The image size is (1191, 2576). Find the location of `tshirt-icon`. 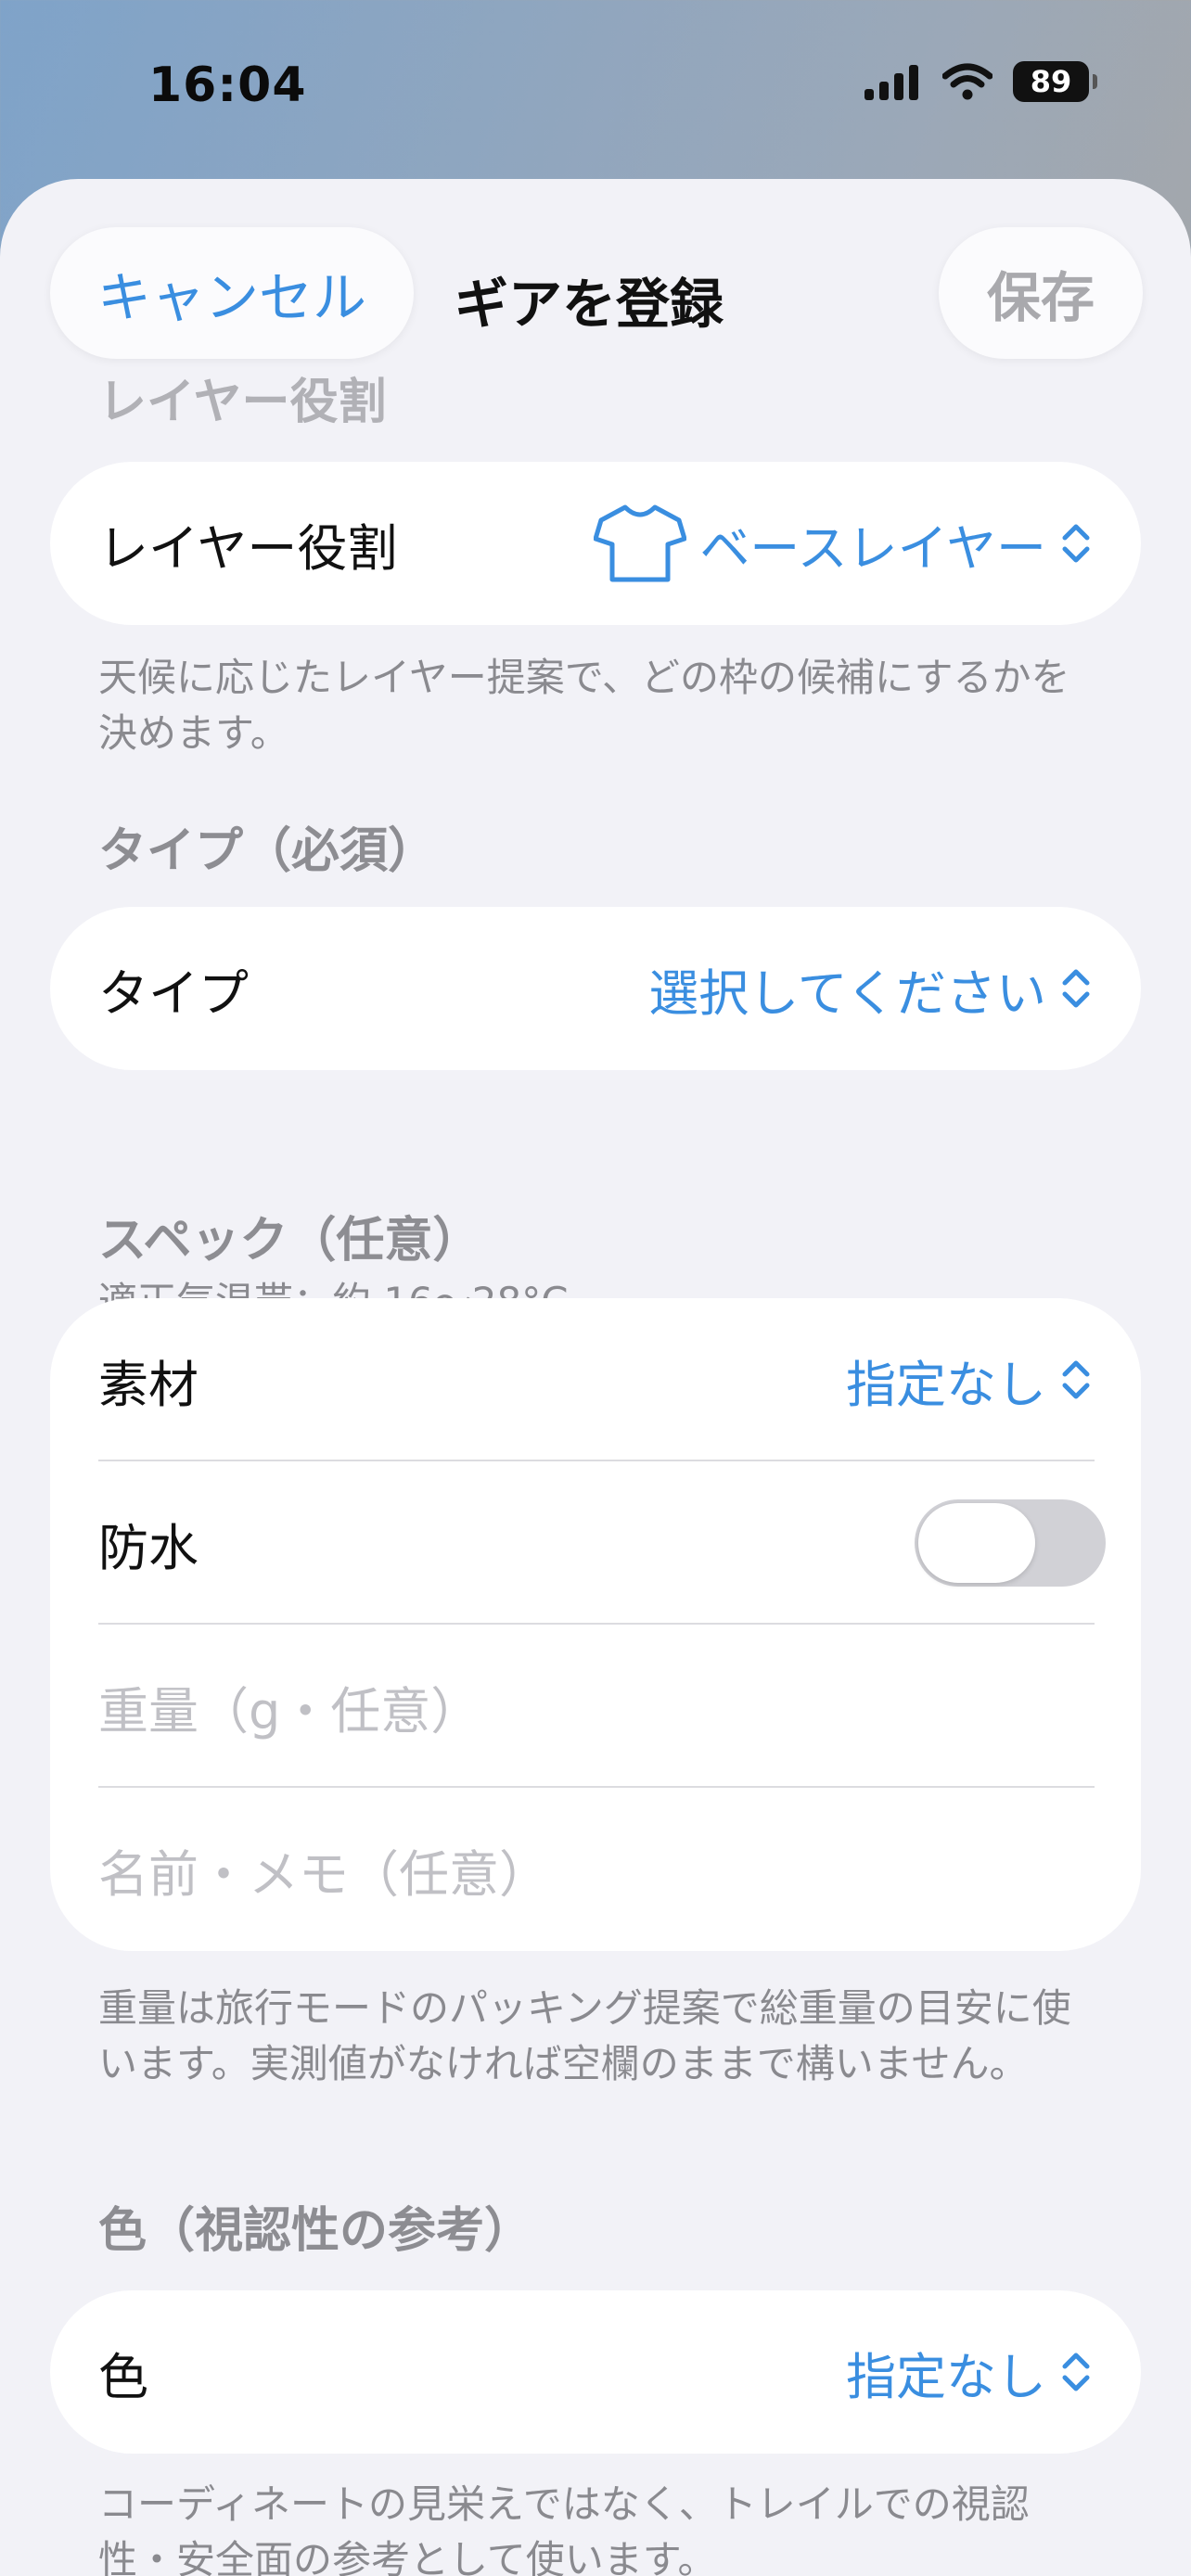

tshirt-icon is located at coordinates (640, 543).